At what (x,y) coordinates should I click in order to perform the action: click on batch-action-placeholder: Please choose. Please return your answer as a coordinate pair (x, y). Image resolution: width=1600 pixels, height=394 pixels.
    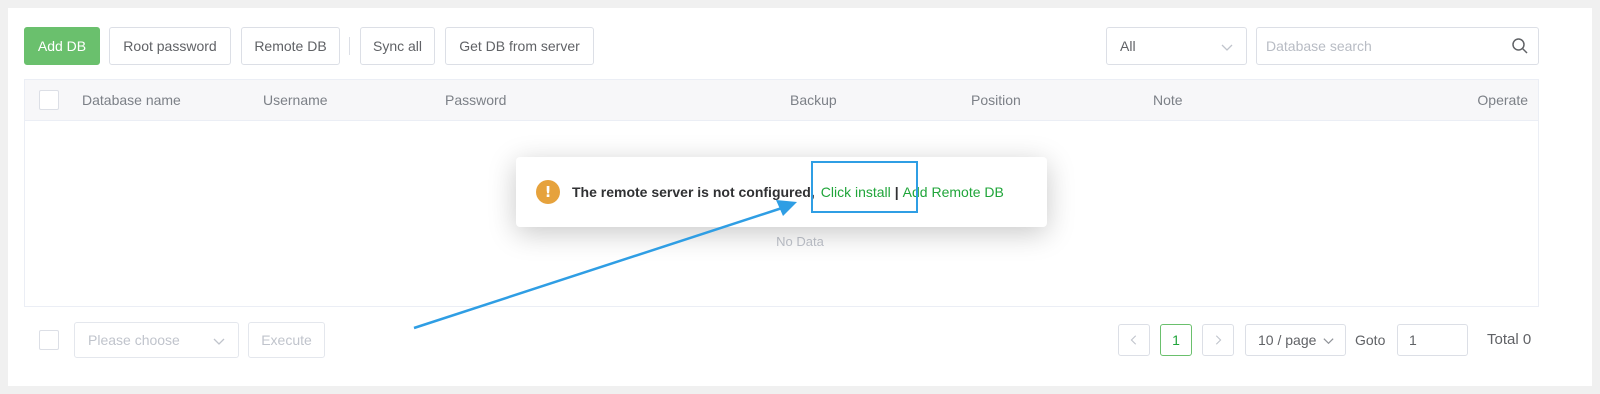
    Looking at the image, I should click on (134, 340).